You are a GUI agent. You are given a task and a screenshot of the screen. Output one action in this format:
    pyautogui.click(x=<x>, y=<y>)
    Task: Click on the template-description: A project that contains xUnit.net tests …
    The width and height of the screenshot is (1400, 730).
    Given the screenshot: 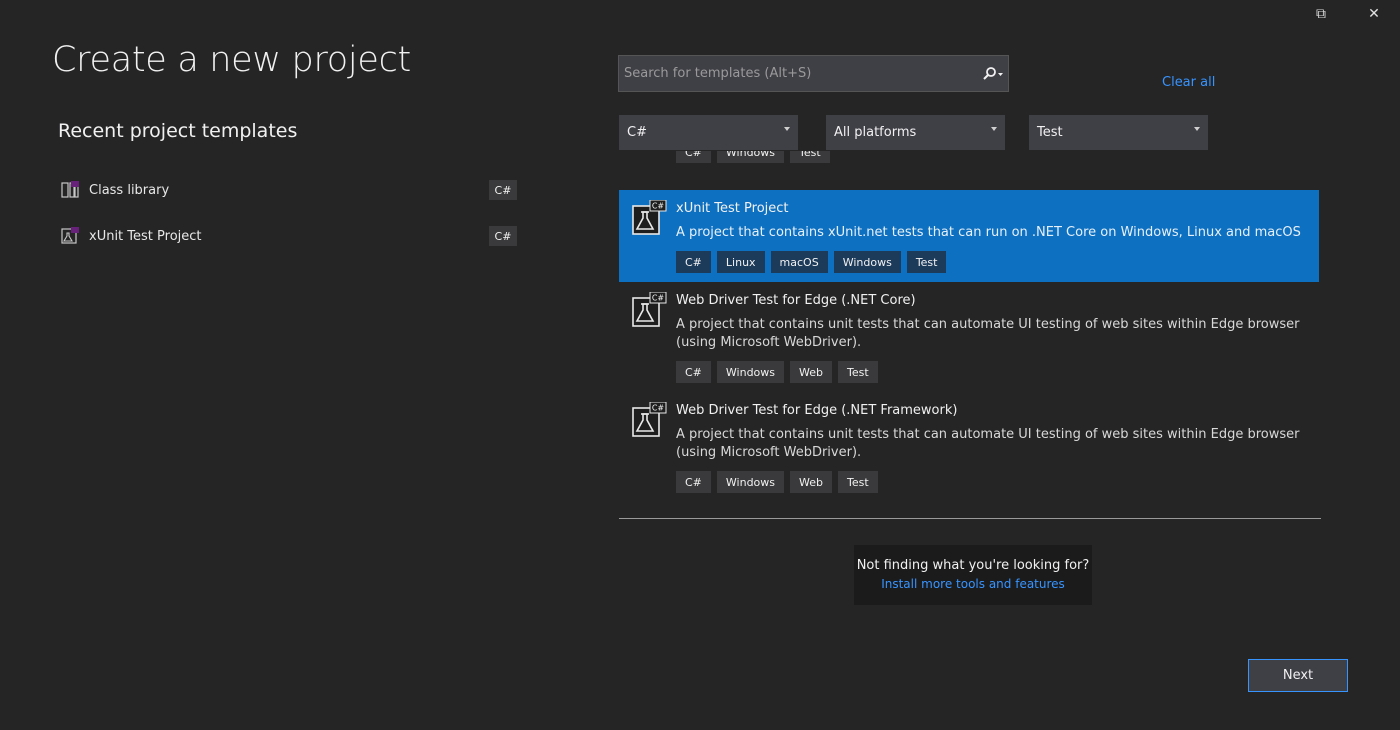 What is the action you would take?
    pyautogui.click(x=988, y=232)
    